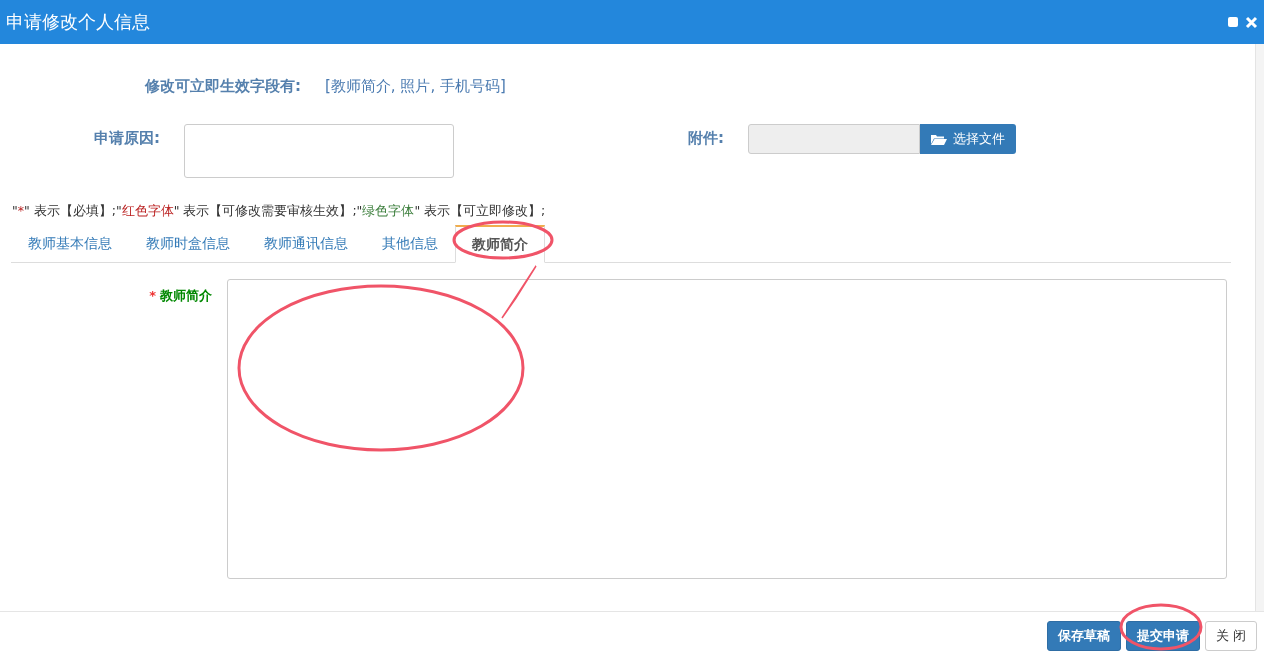 The width and height of the screenshot is (1264, 659). I want to click on legend-text: "*" 表示【必填】;"红色字体" 表示【可修改需要审核生效】;"绿色字体" 表示【可立即修改】;, so click(279, 211).